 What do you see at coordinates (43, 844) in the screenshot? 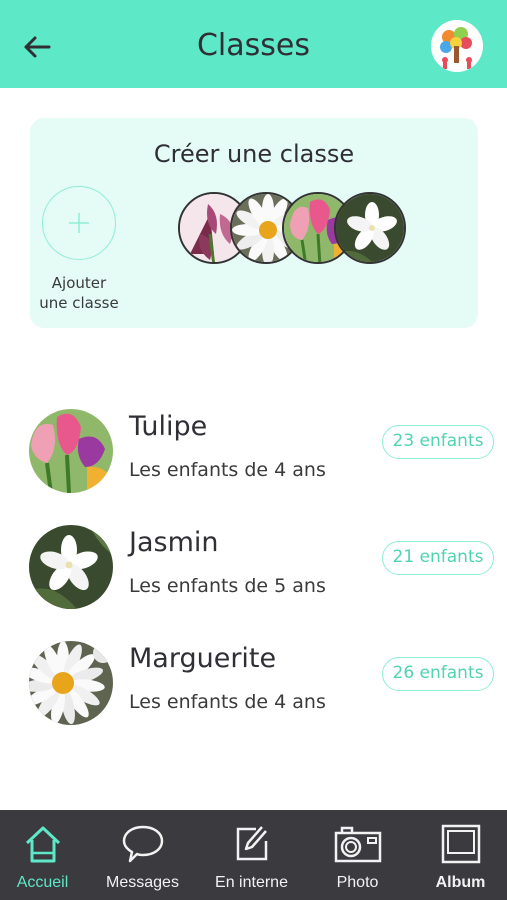
I see `home-icon` at bounding box center [43, 844].